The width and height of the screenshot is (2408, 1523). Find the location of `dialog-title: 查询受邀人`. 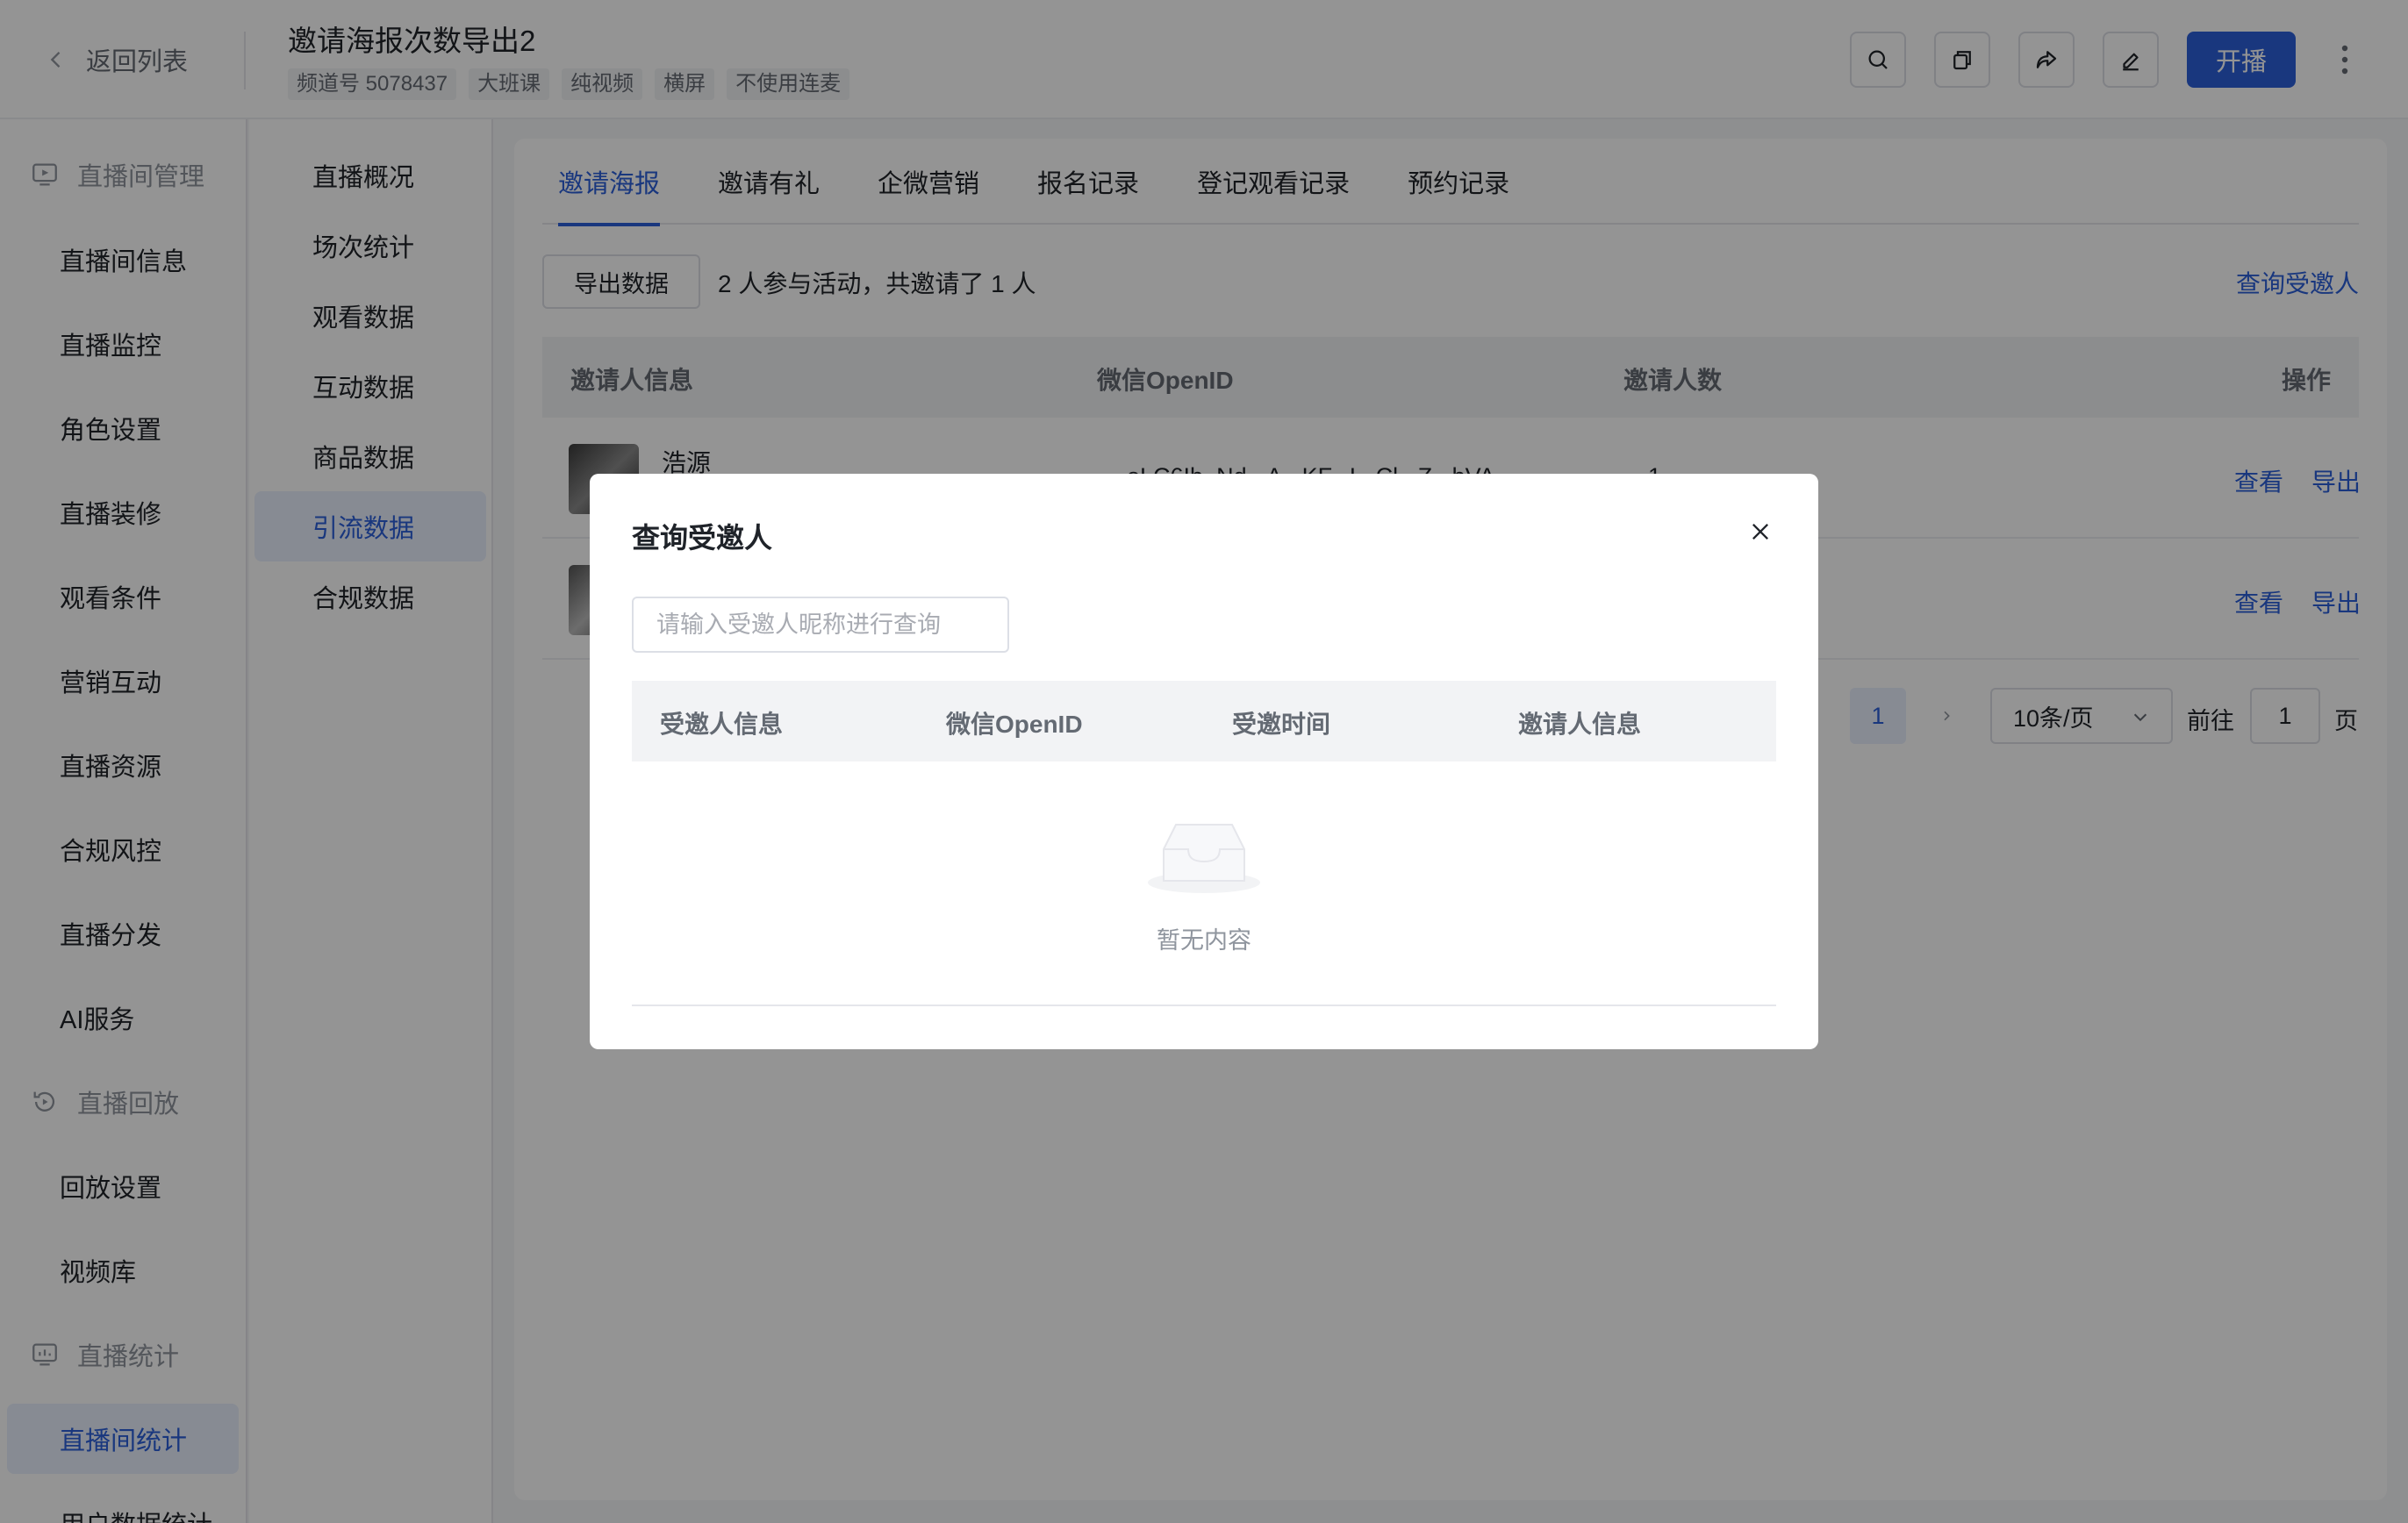

dialog-title: 查询受邀人 is located at coordinates (702, 538).